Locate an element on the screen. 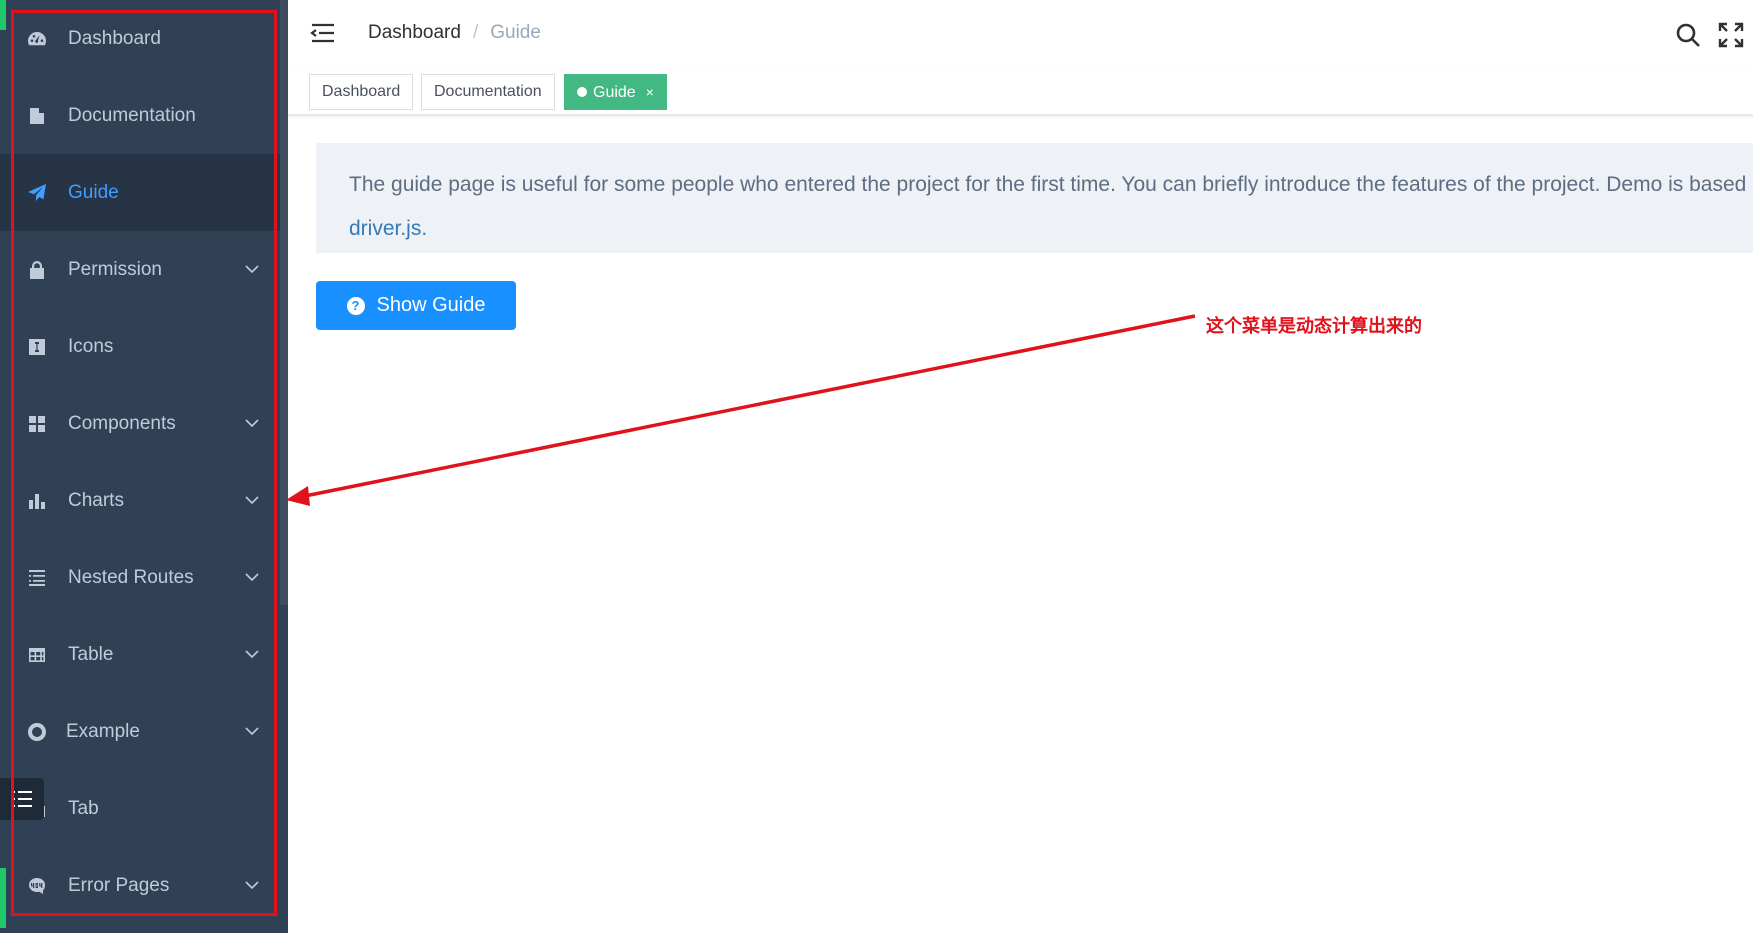 The height and width of the screenshot is (933, 1753). breadcrumb-item-dashboard: Dashboard is located at coordinates (414, 33).